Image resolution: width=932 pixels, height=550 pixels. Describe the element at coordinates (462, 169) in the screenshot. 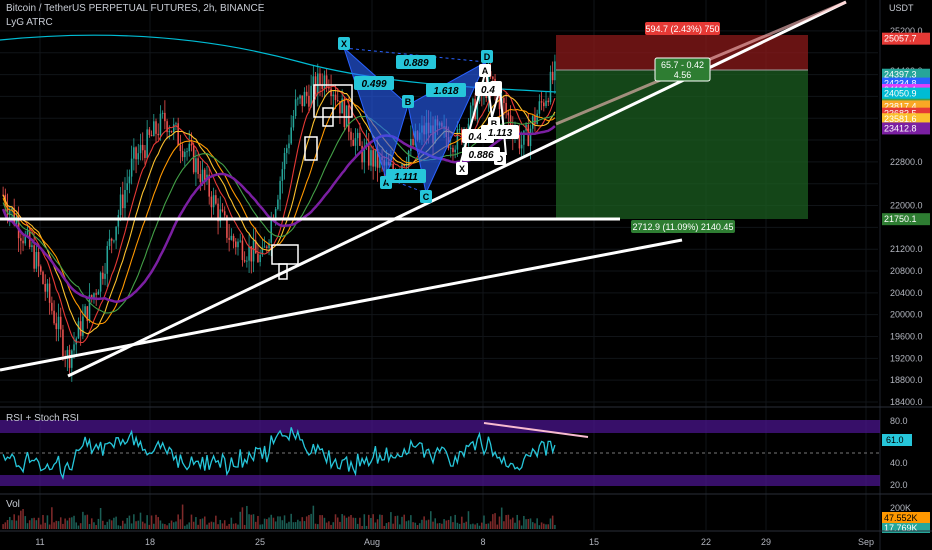

I see `small-point-x: X` at that location.